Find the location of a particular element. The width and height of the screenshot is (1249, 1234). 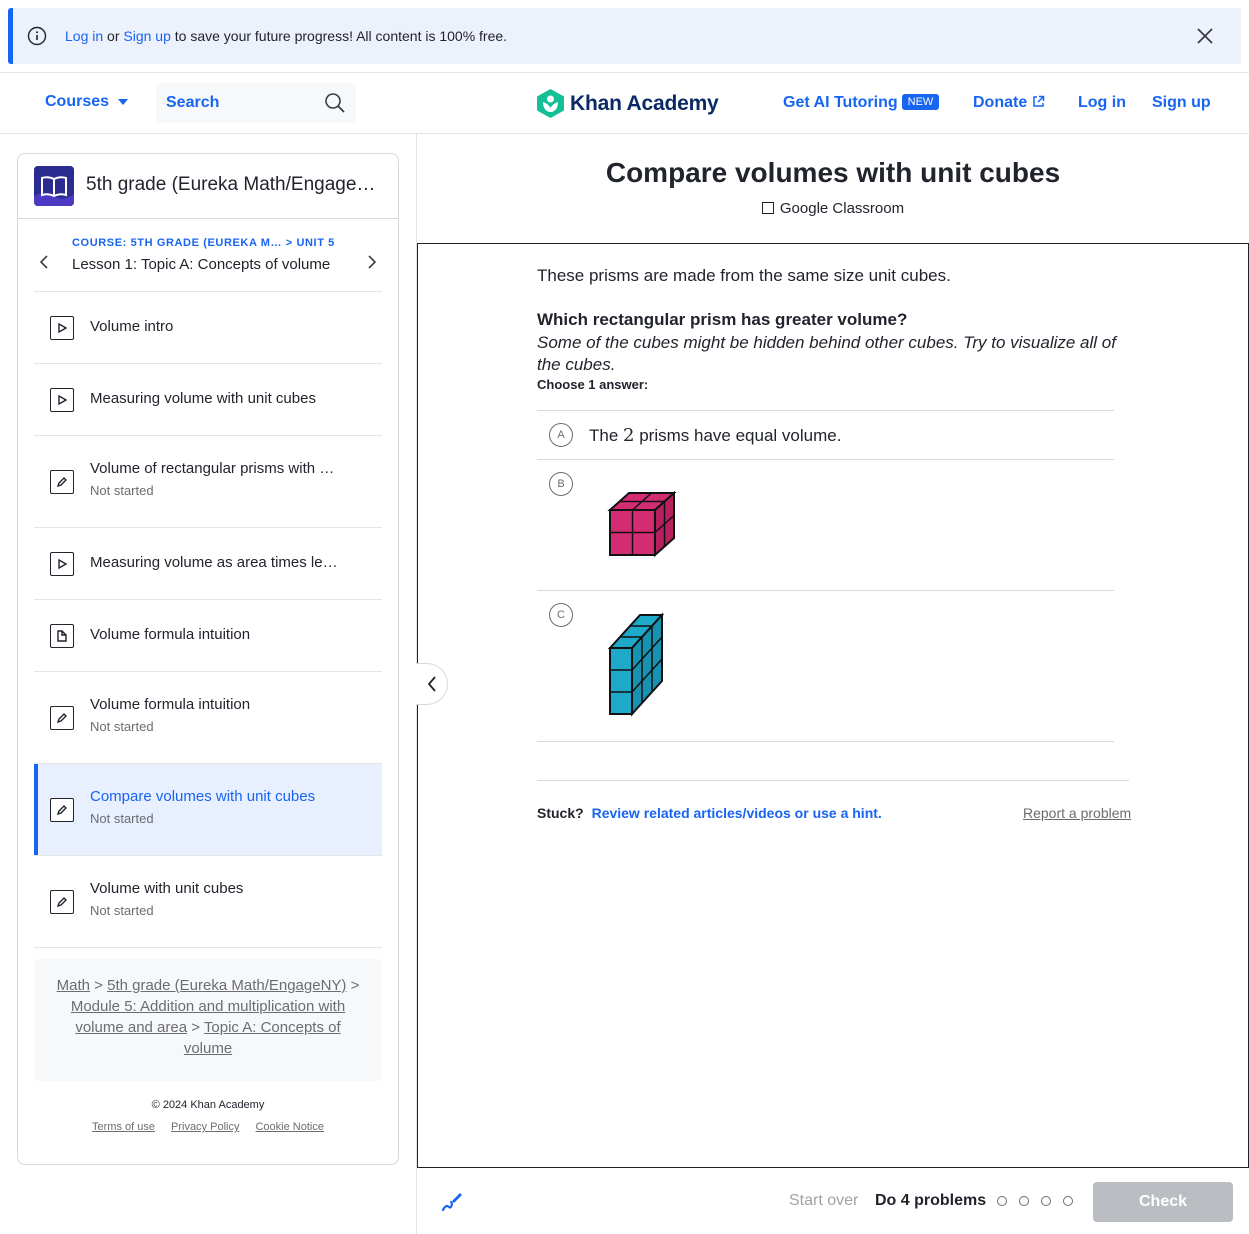

answer-choices: A The 2 prisms have equal volume. B C is located at coordinates (825, 576).